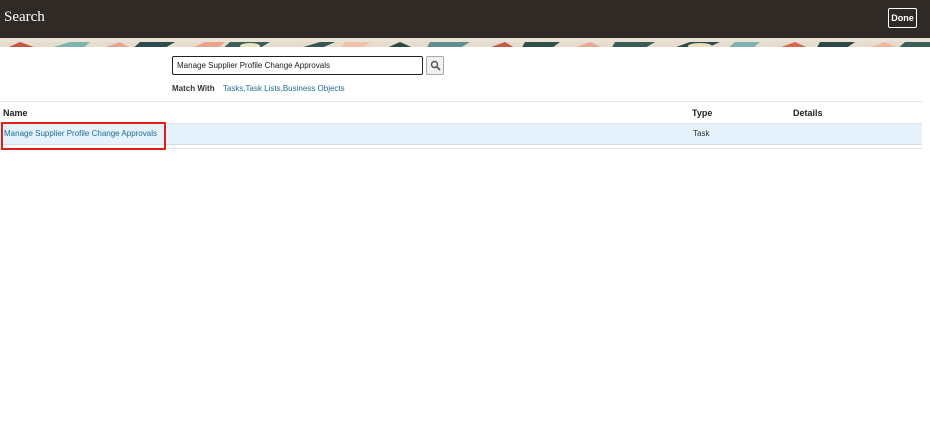  Describe the element at coordinates (808, 113) in the screenshot. I see `column-header-details: Details` at that location.